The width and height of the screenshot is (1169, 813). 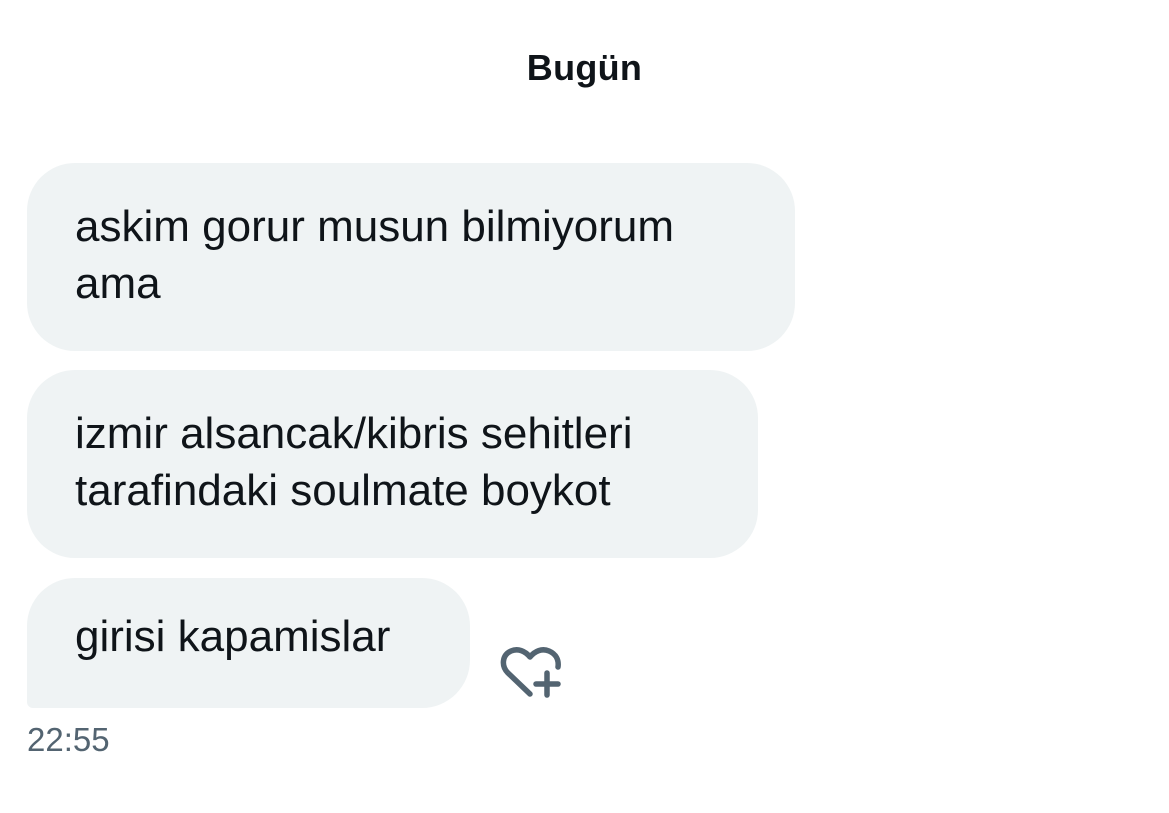 I want to click on add-reaction-button, so click(x=532, y=674).